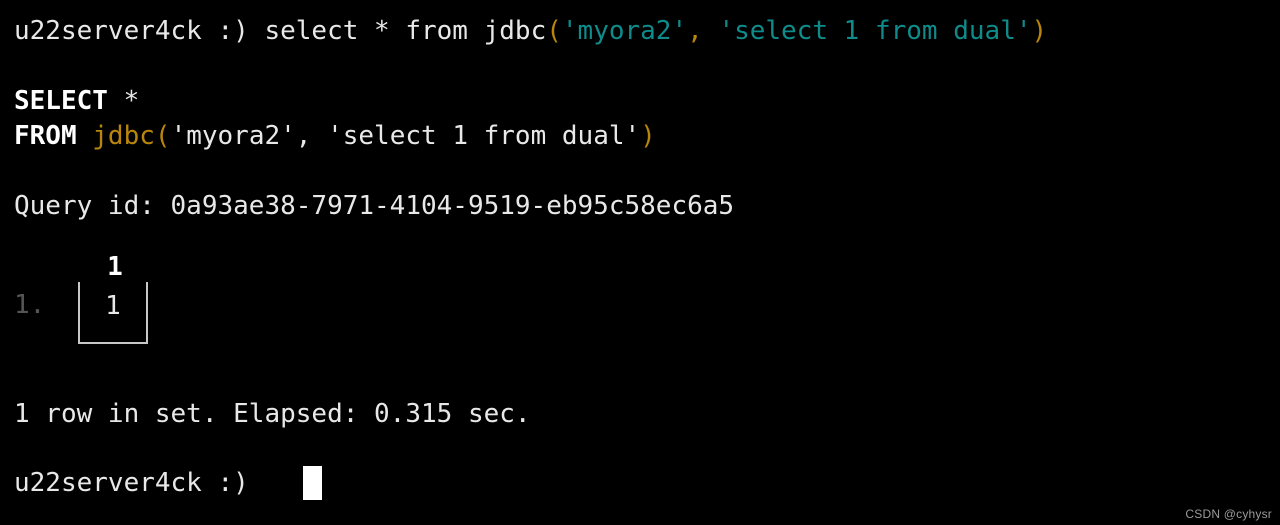 Image resolution: width=1280 pixels, height=525 pixels. I want to click on string-literal-datasource: 'myora2', so click(624, 31).